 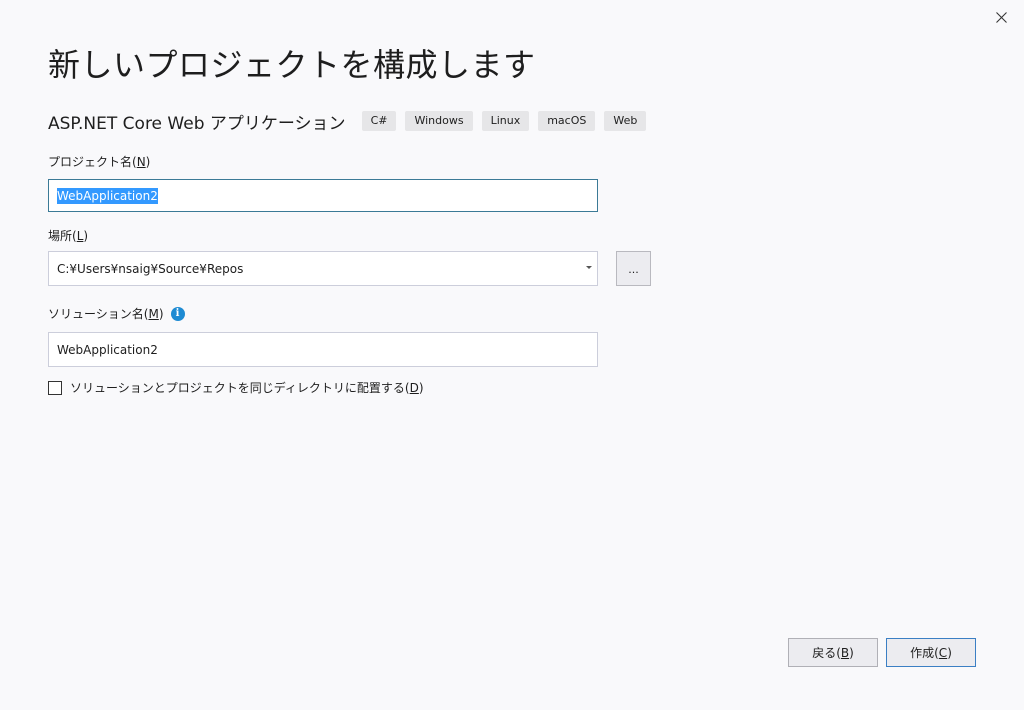 What do you see at coordinates (505, 121) in the screenshot?
I see `tag-linux: Linux` at bounding box center [505, 121].